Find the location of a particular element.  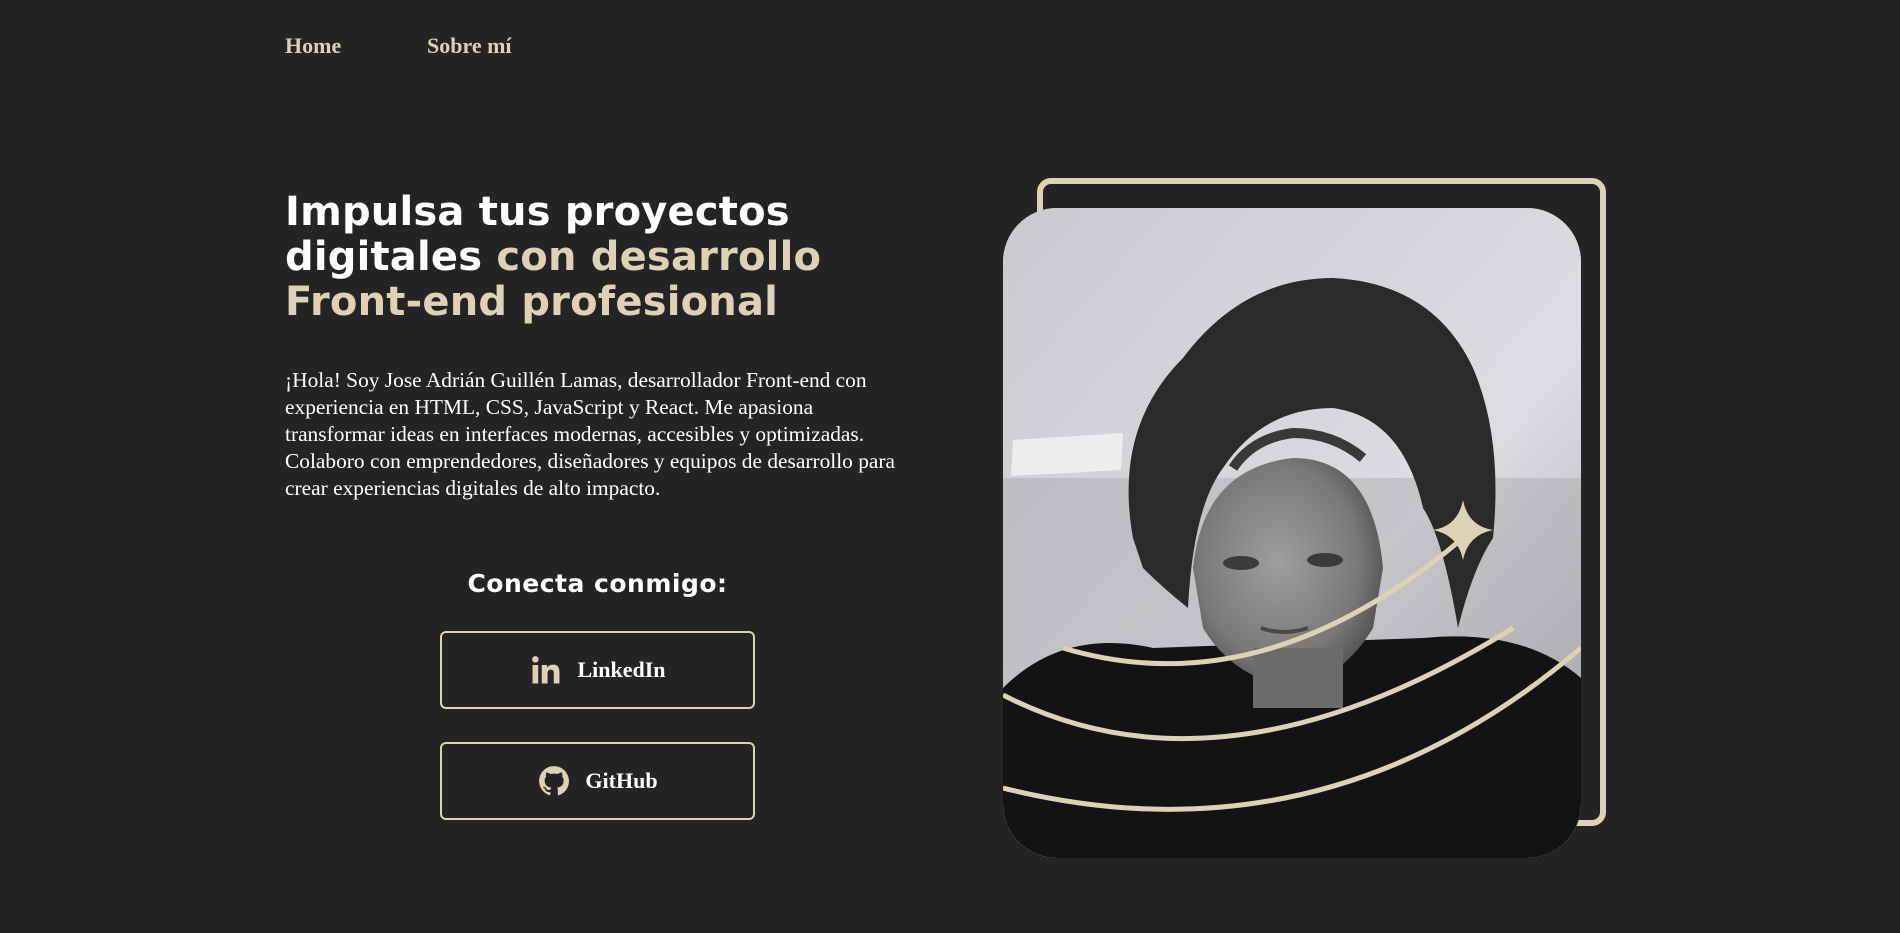

github-button: GitHub is located at coordinates (597, 781).